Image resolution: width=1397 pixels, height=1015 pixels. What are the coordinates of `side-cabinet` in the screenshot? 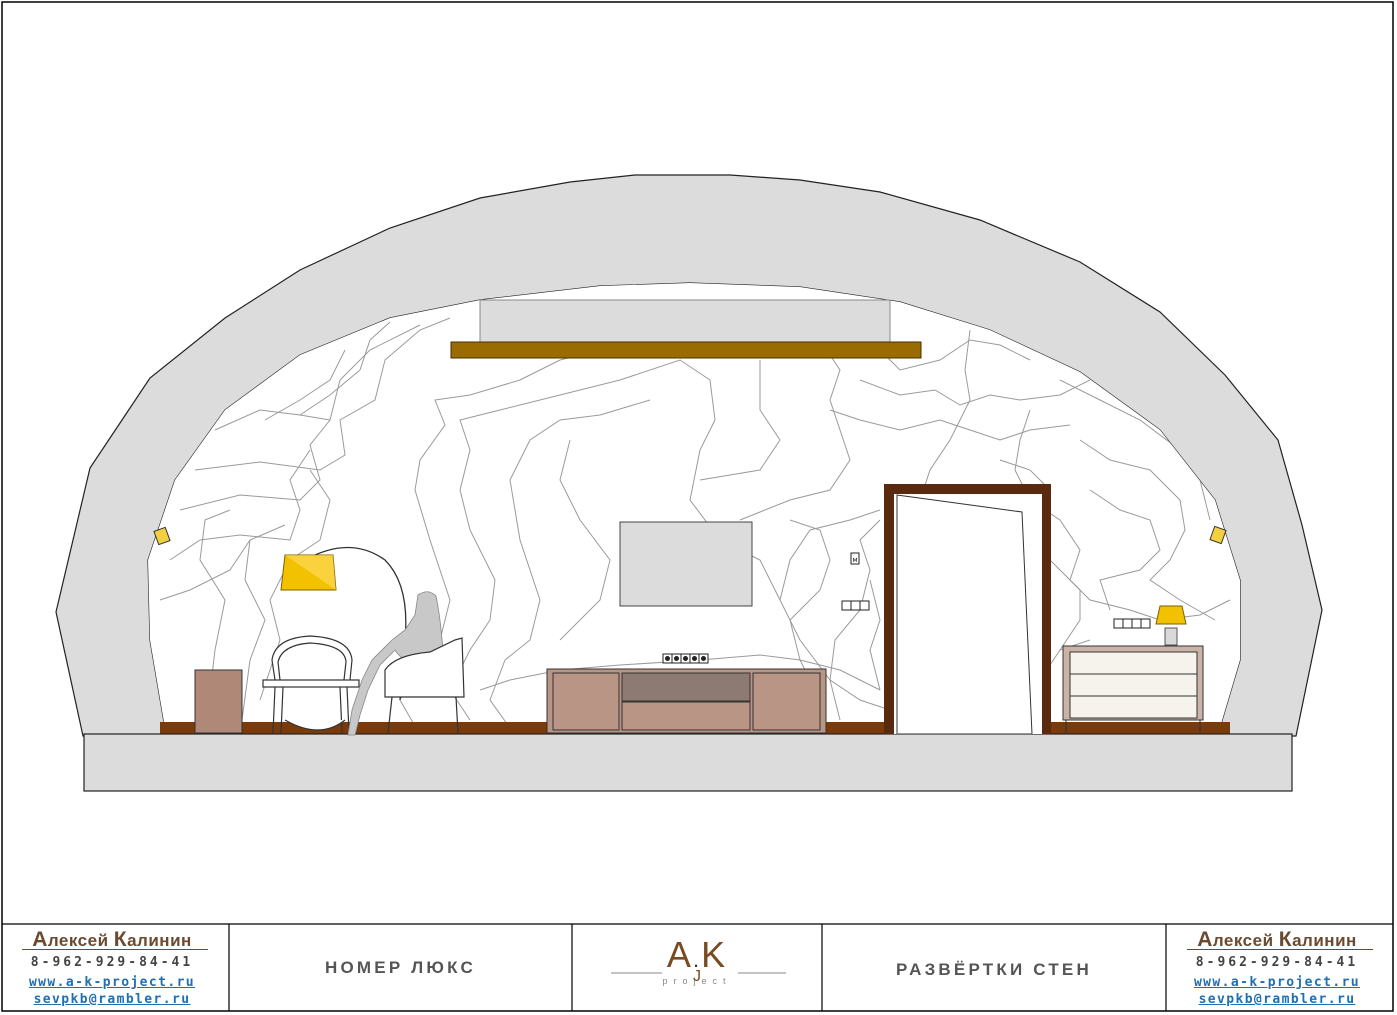 It's located at (218, 701).